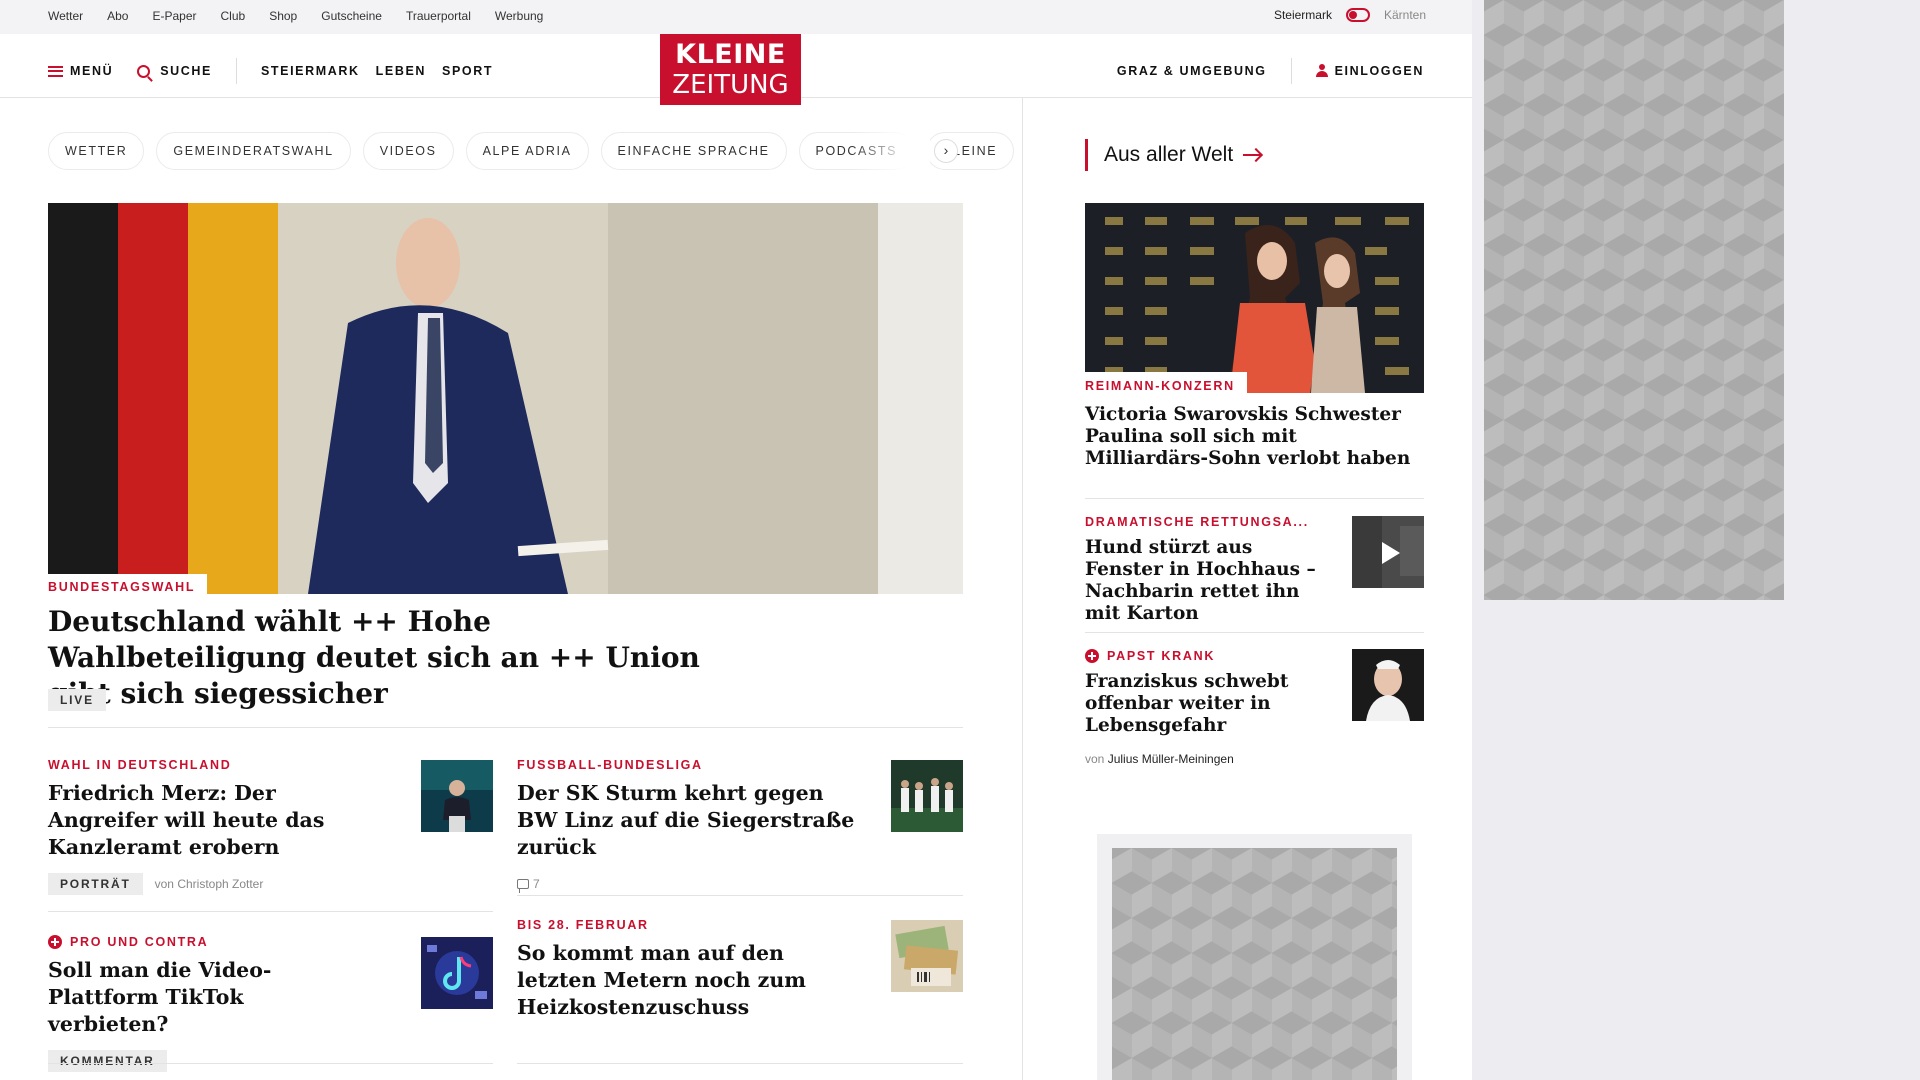 This screenshot has width=1920, height=1080. I want to click on sidebar-kicker-box: REIMANN-KONZERN, so click(1166, 384).